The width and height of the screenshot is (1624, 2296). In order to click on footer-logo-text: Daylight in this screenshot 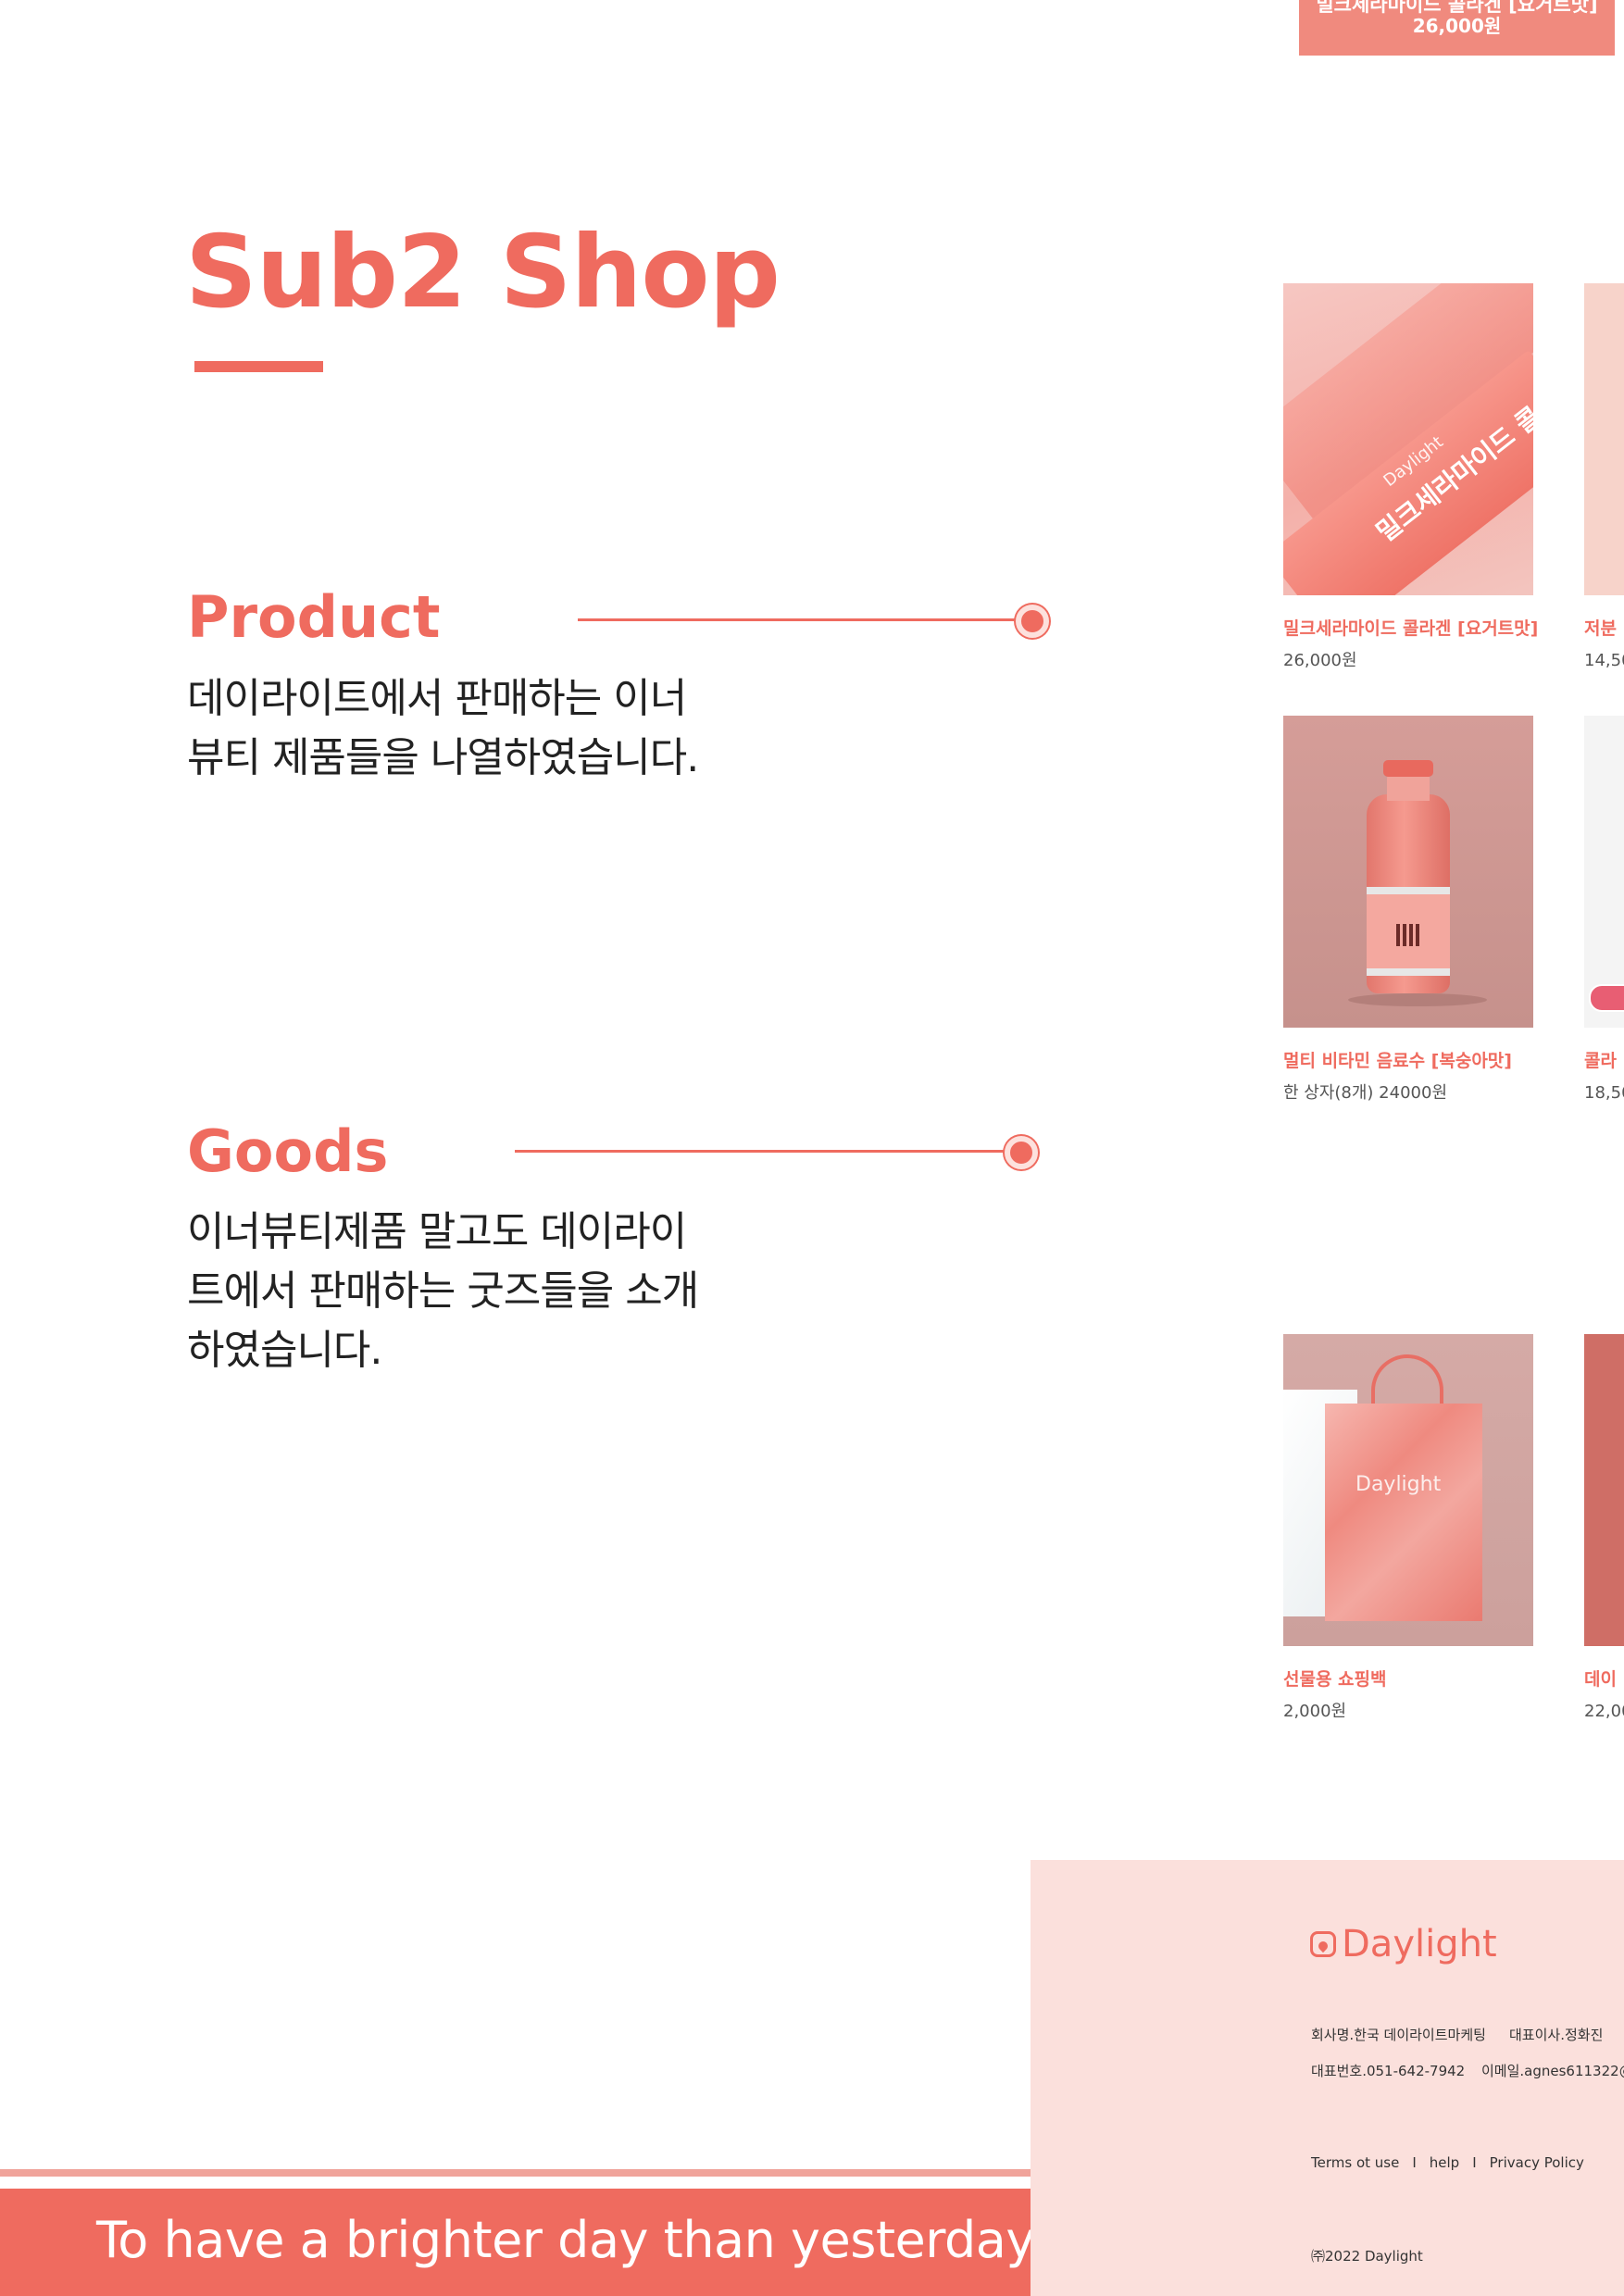, I will do `click(1419, 1944)`.